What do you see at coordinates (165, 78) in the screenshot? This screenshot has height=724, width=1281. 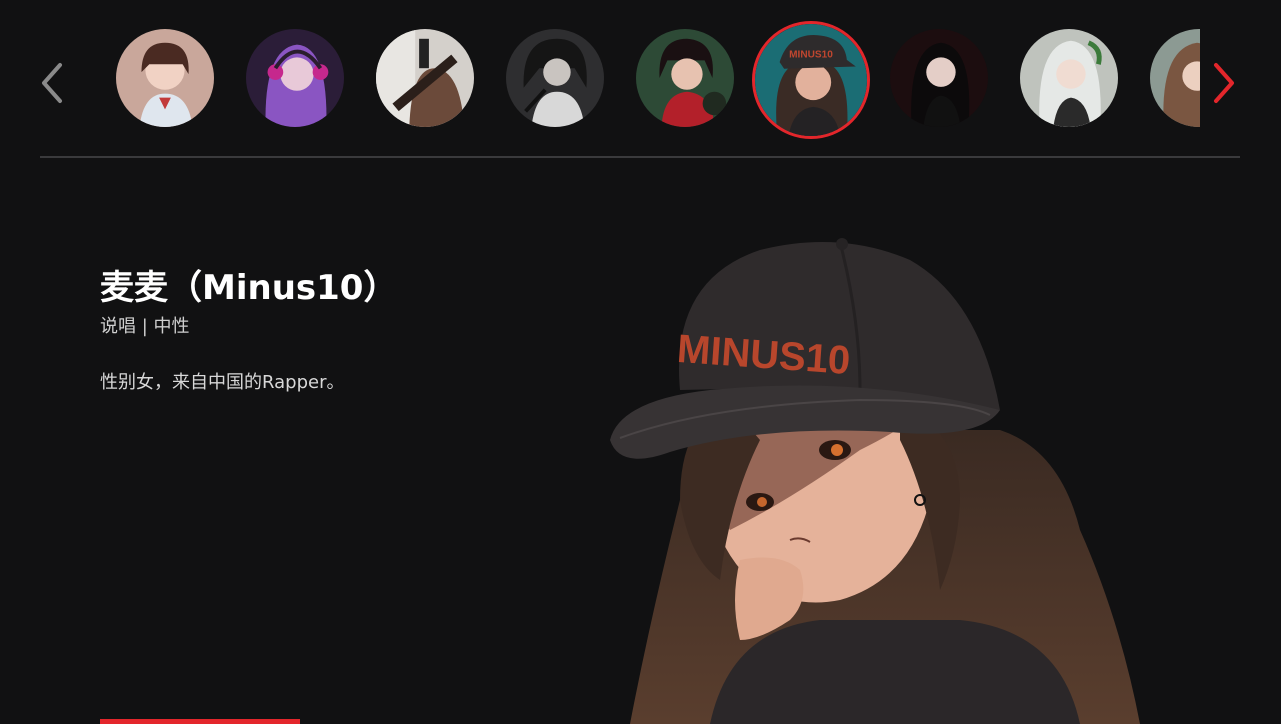 I see `avatar-girl-schoolgirl` at bounding box center [165, 78].